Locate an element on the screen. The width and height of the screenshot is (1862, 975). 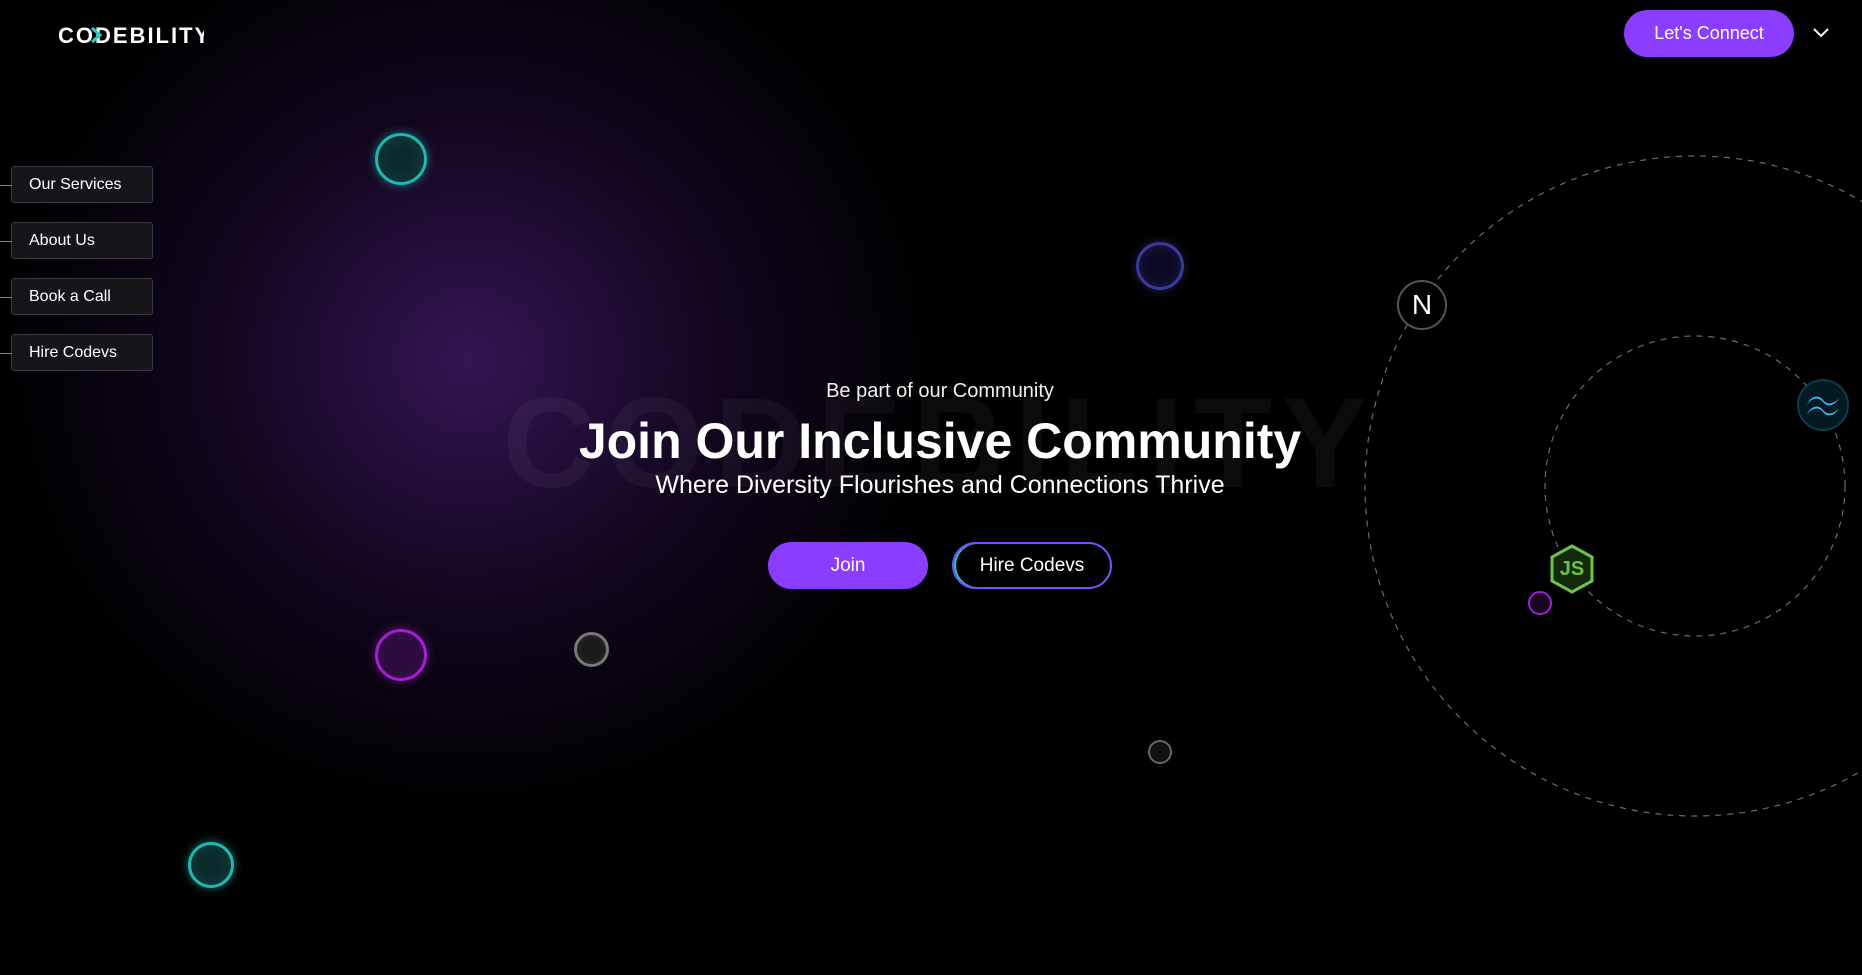
nextjs-icon: N is located at coordinates (1422, 305).